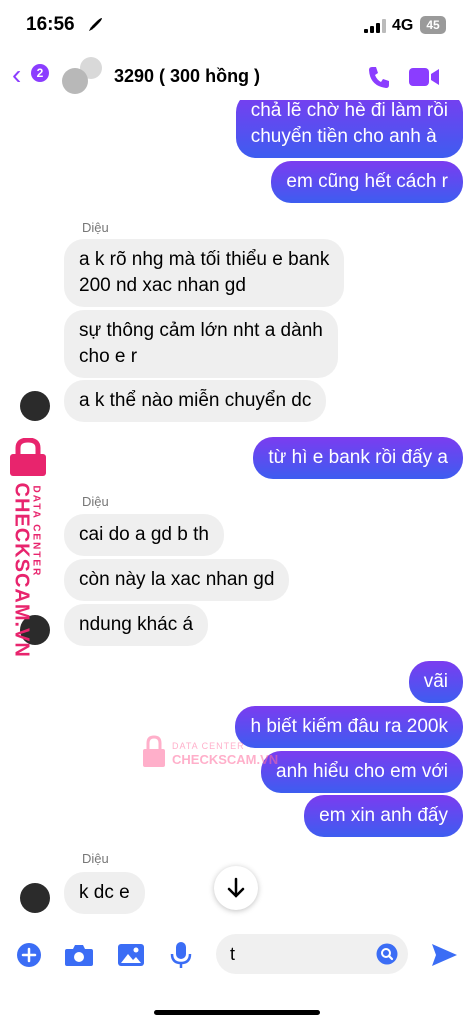 The height and width of the screenshot is (1024, 473). I want to click on video-call-icon, so click(424, 77).